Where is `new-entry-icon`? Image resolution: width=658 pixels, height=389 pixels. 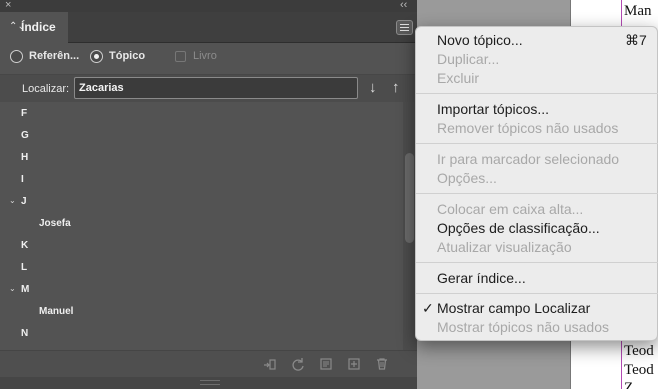 new-entry-icon is located at coordinates (354, 364).